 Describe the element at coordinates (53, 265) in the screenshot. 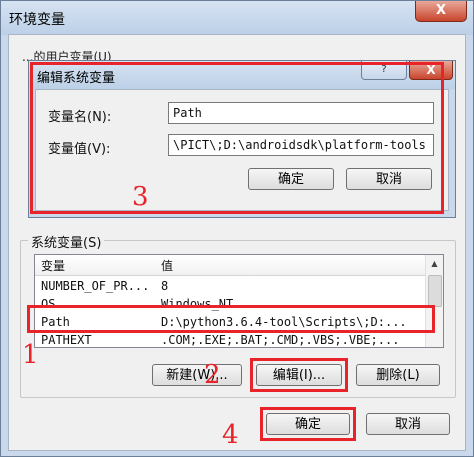

I see `column-header-variable: 变量` at that location.